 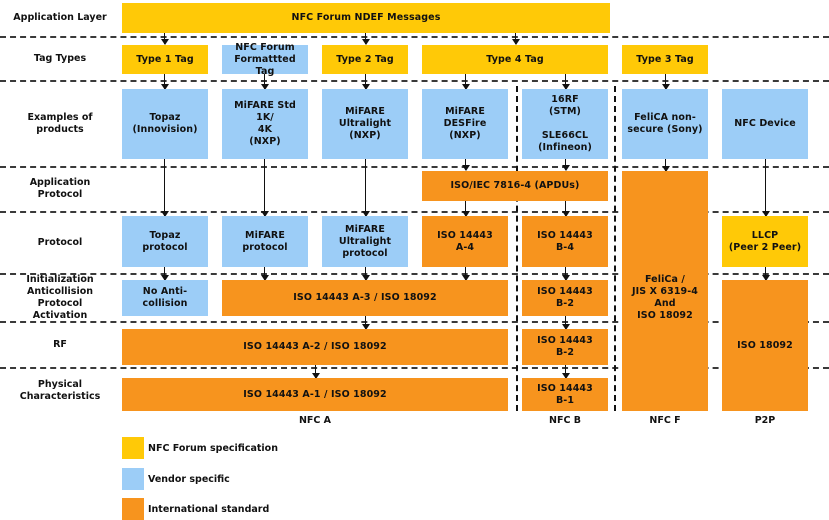 I want to click on legend-swatch-vendor-specific, so click(x=133, y=479).